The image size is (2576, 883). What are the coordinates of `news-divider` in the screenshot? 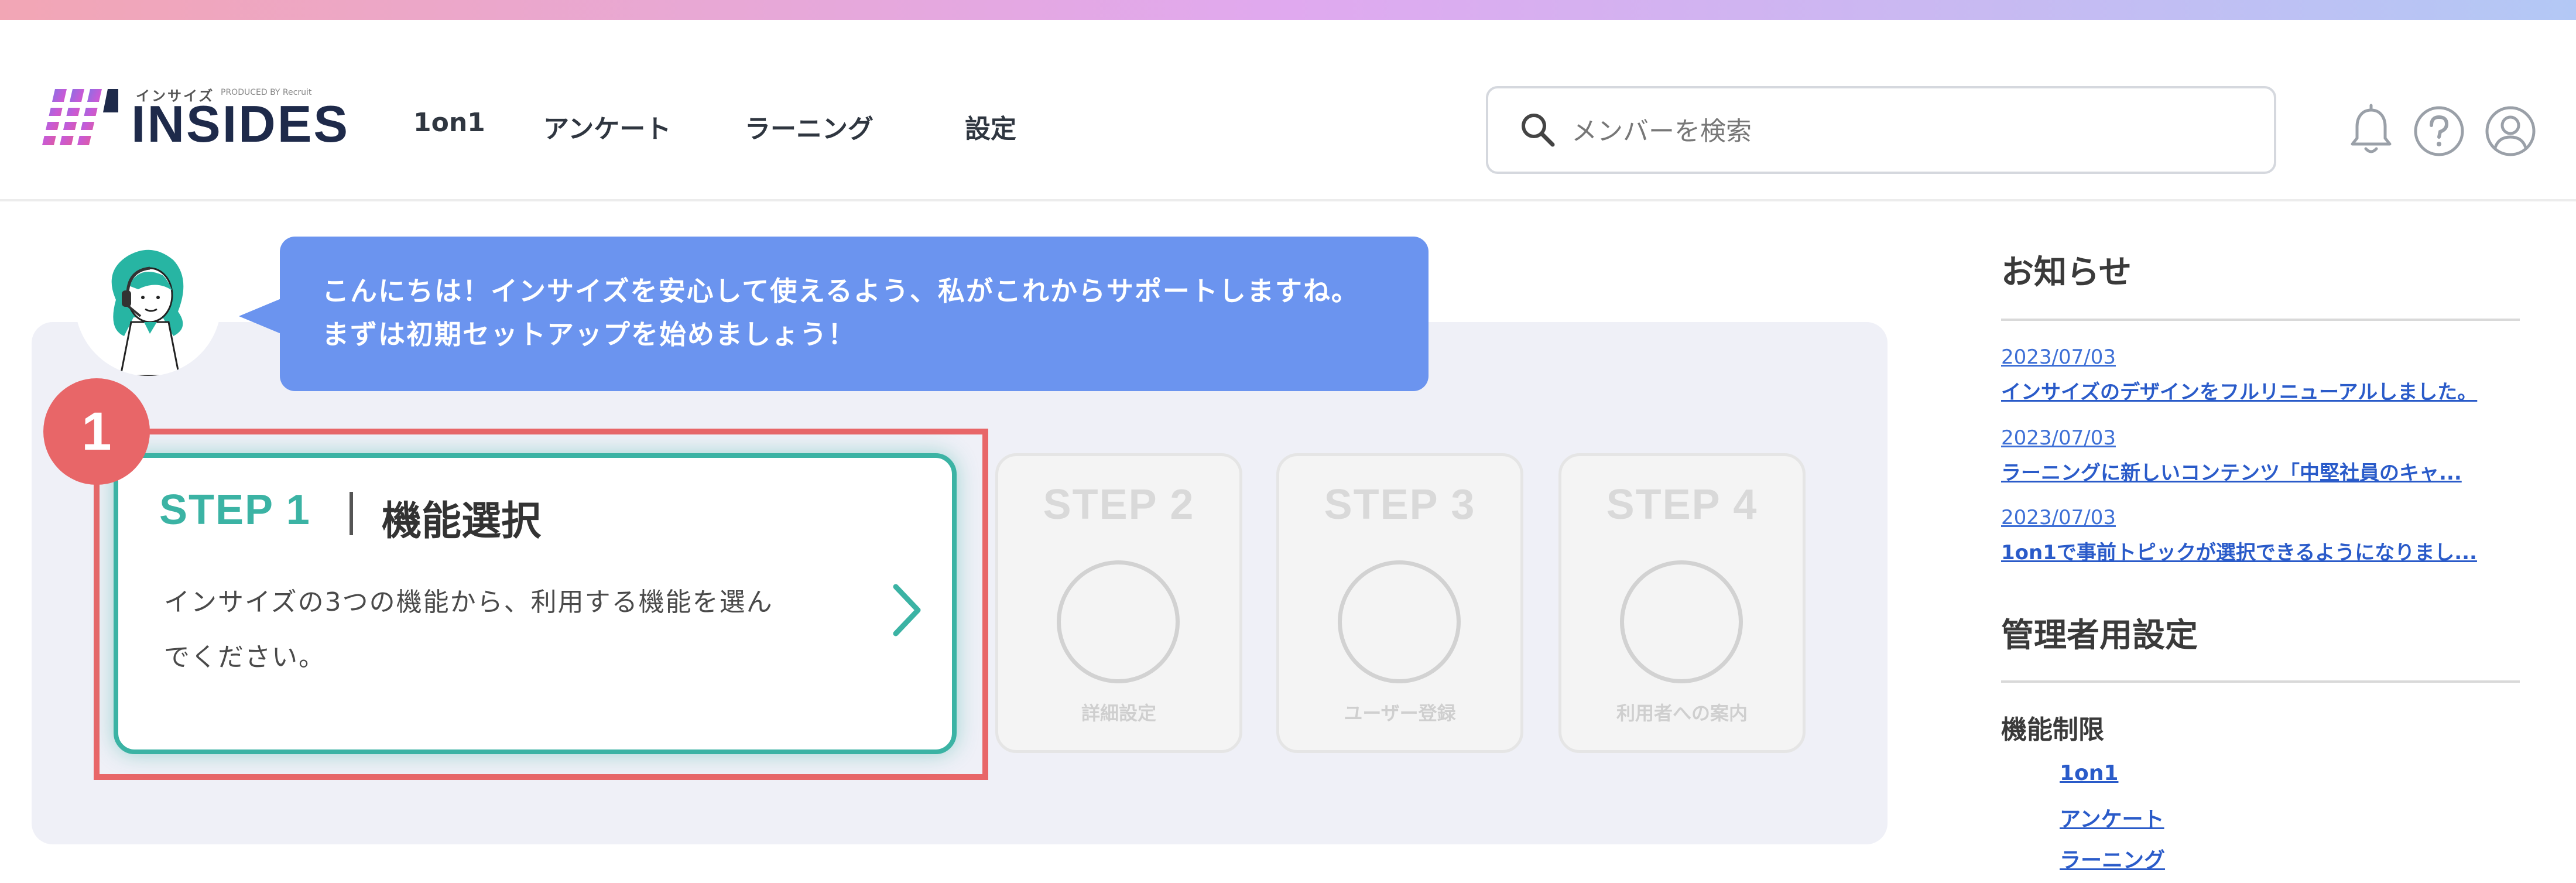 It's located at (2260, 320).